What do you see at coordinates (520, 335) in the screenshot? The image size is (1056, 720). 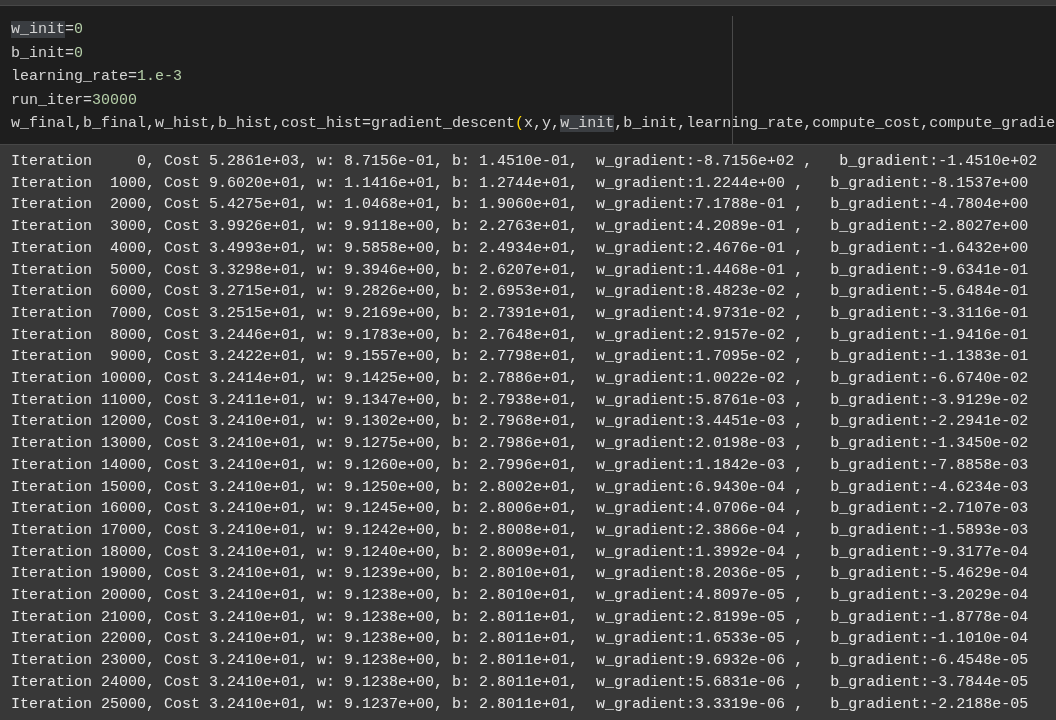 I see `output-line: Iteration 8000, Cost 3.2446e+01, w: 9.1783e+00, b: 2.7648e+01, w_gradient:2.9157e-02 , b_gradient:-1.9416e-01` at bounding box center [520, 335].